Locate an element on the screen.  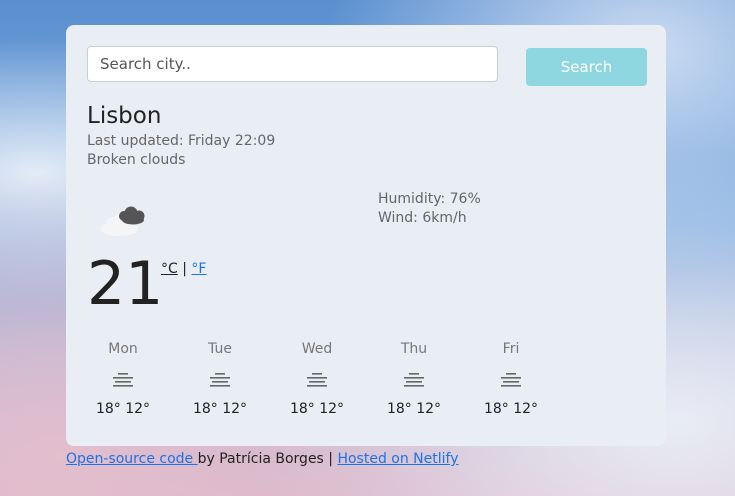
source-code-link: Open-source code is located at coordinates (132, 459).